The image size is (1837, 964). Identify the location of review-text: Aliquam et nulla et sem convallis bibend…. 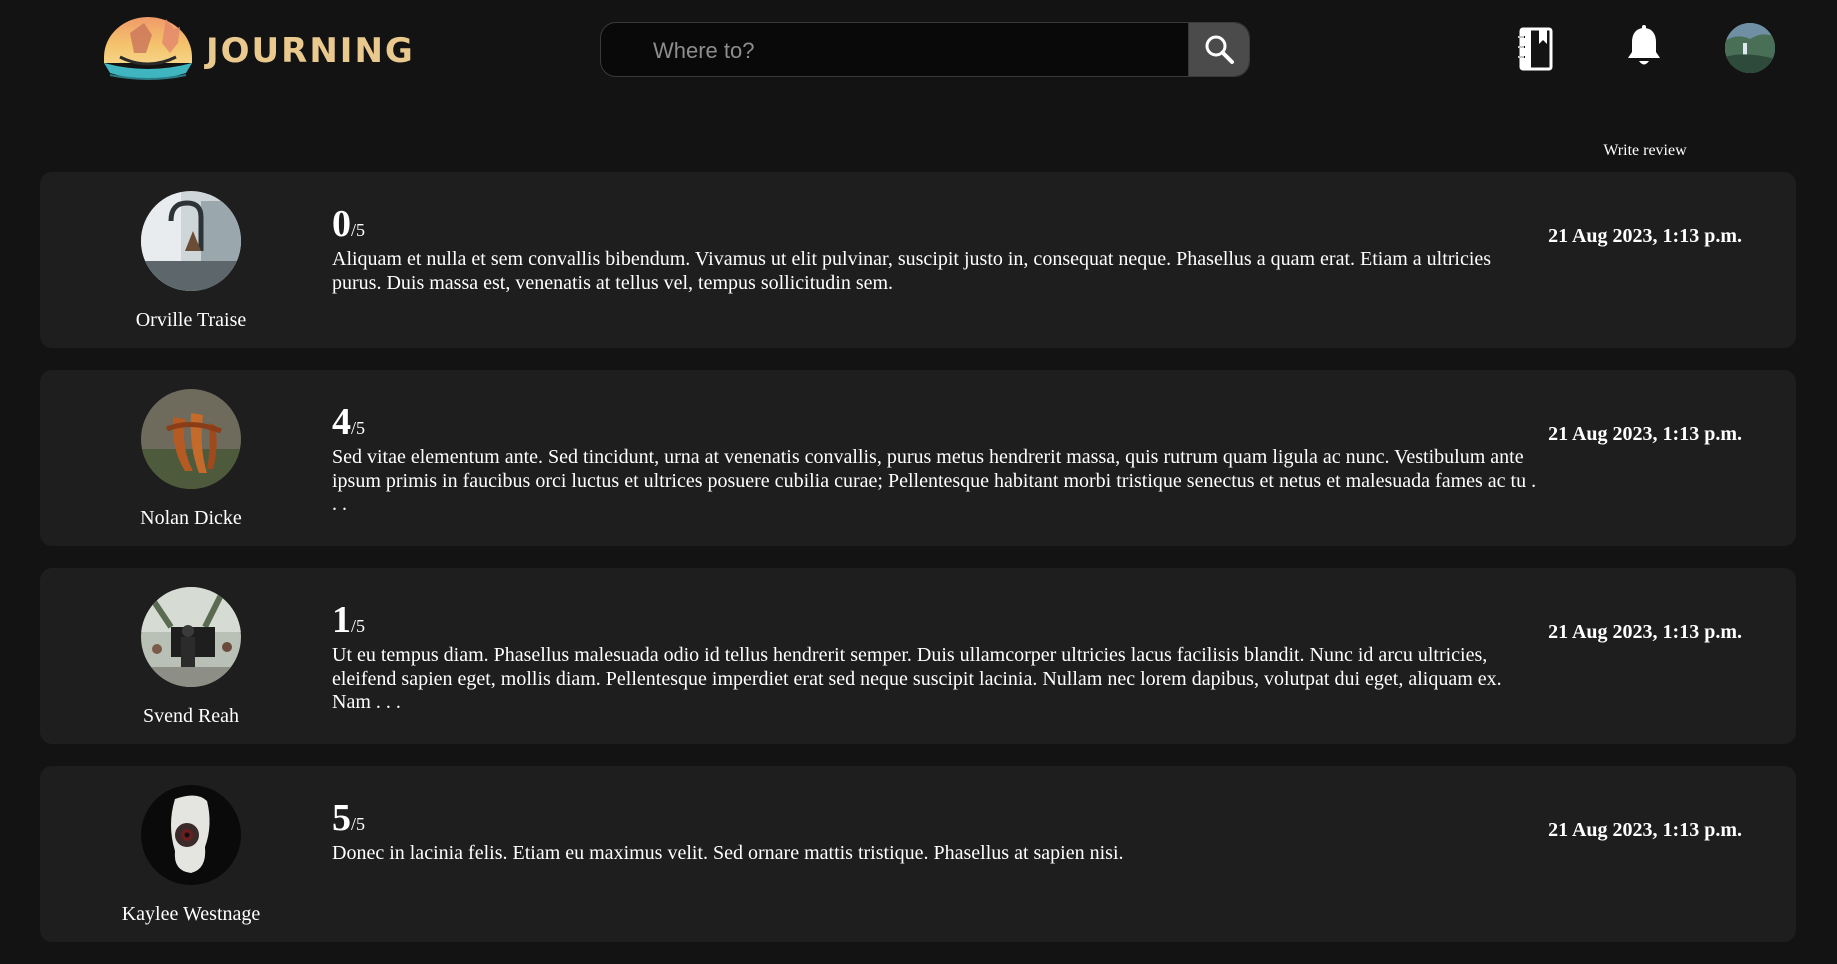
(912, 271).